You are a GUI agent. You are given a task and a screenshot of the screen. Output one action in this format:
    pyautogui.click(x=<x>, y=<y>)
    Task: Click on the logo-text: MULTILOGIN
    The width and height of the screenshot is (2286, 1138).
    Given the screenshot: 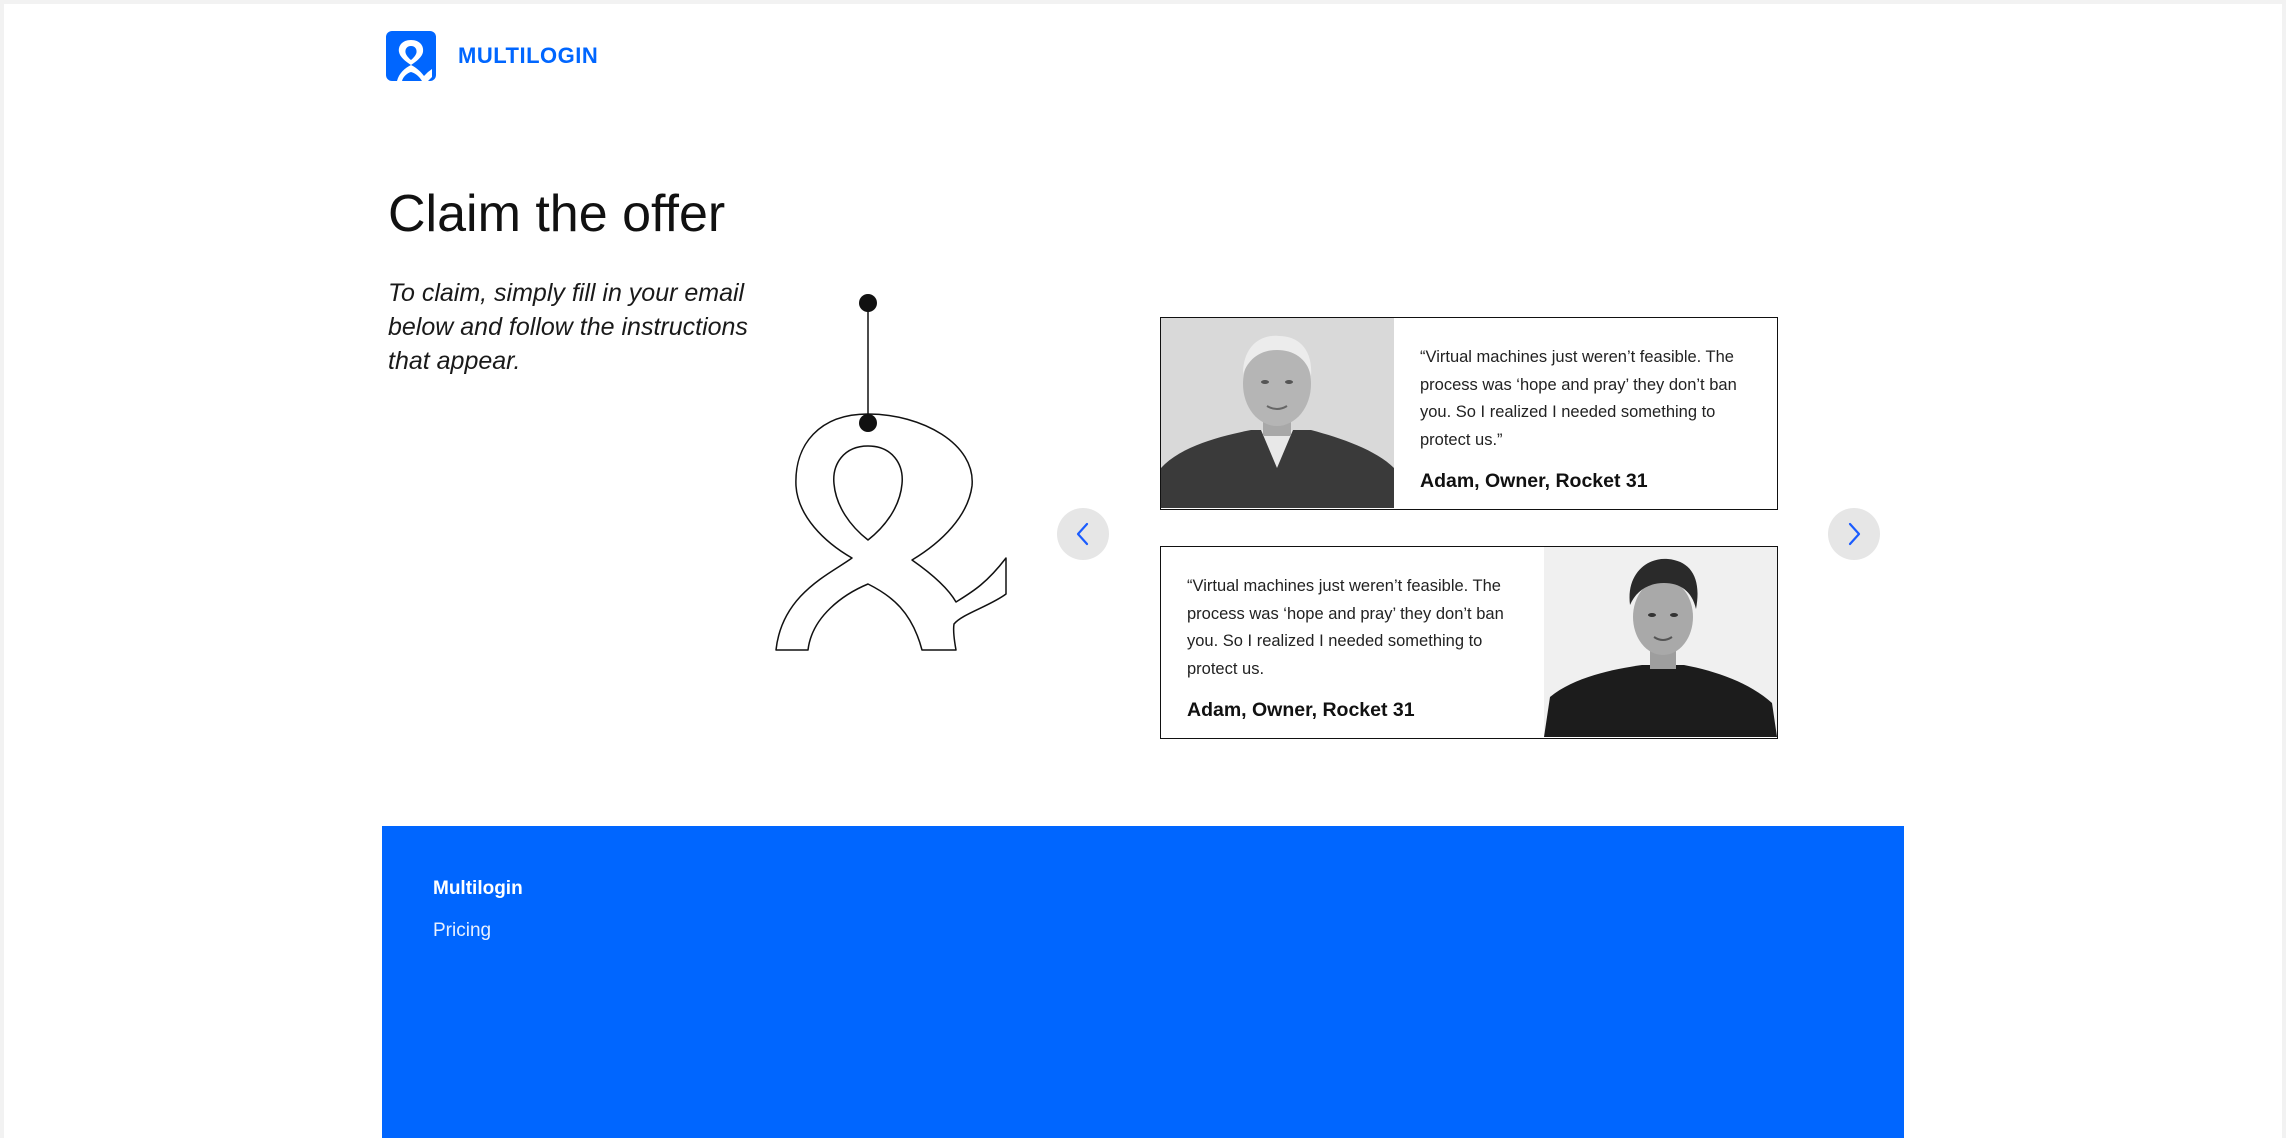 What is the action you would take?
    pyautogui.click(x=528, y=55)
    